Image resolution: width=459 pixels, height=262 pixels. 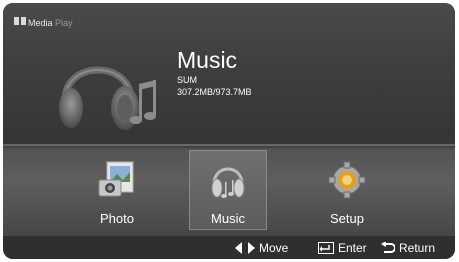 What do you see at coordinates (40, 23) in the screenshot?
I see `brand-word1: Media` at bounding box center [40, 23].